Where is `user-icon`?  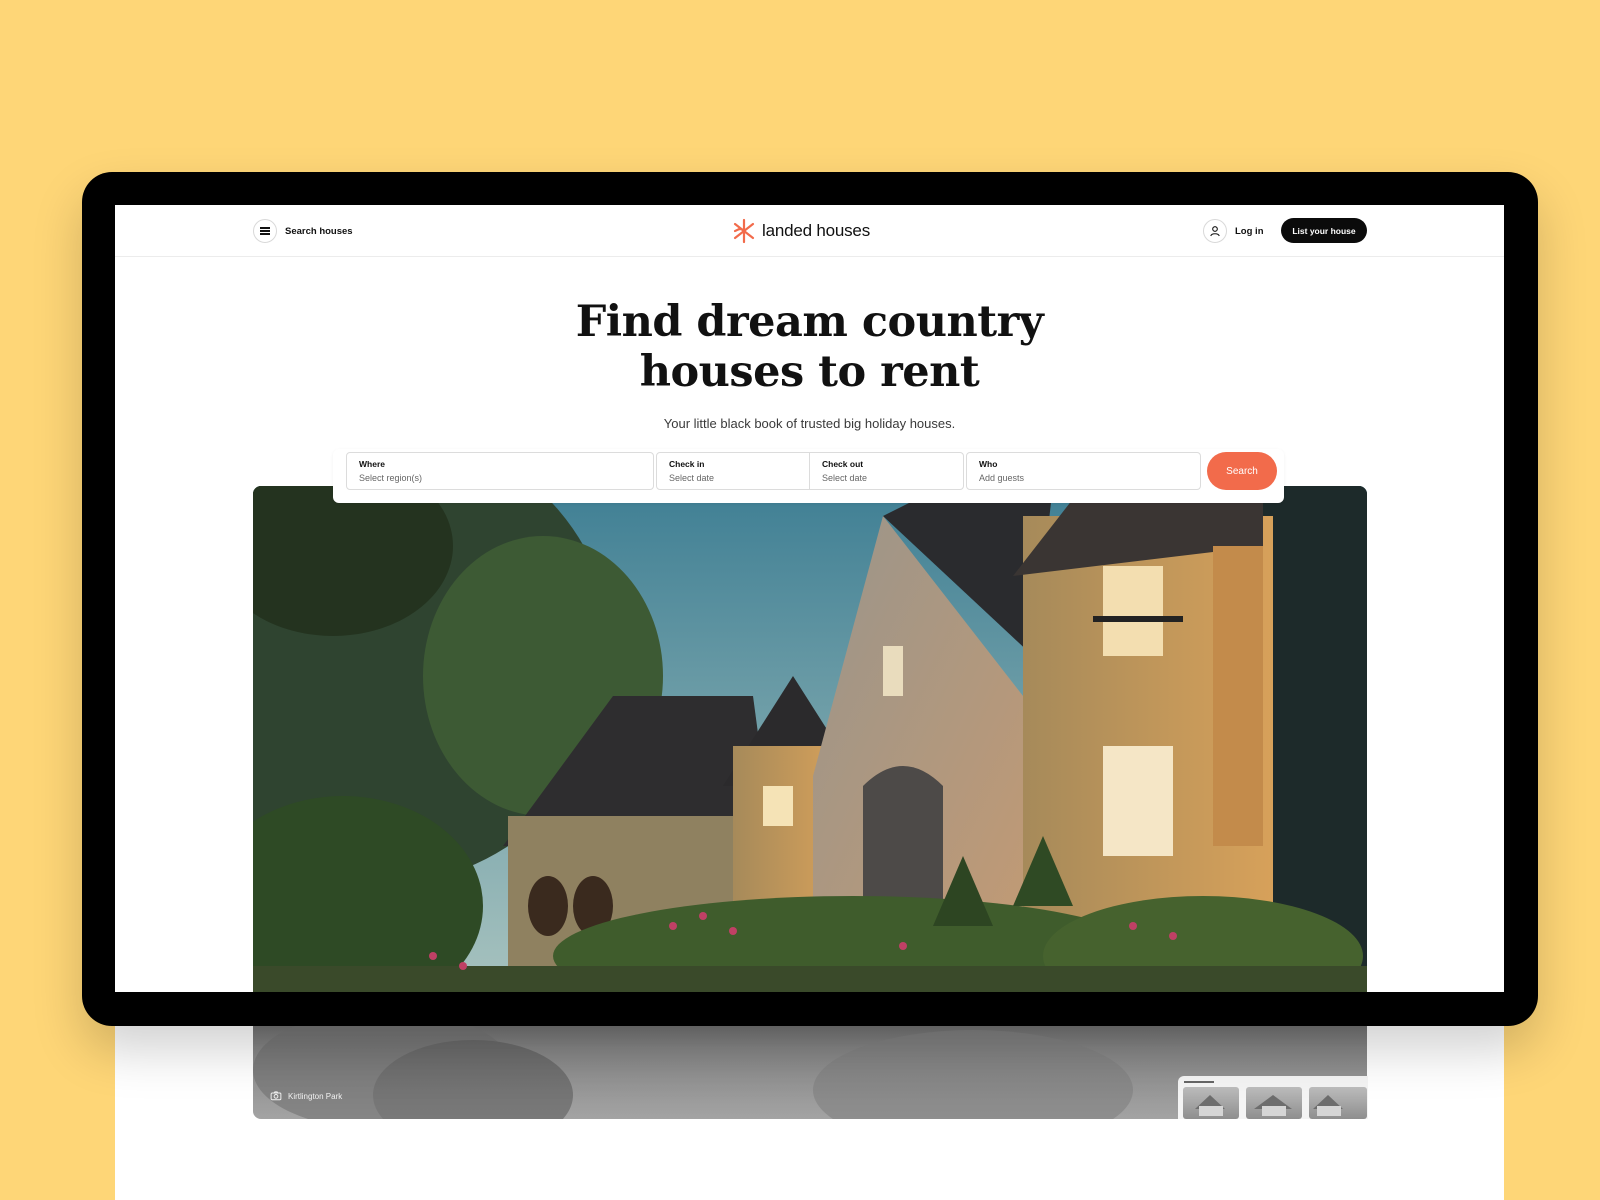
user-icon is located at coordinates (1215, 231).